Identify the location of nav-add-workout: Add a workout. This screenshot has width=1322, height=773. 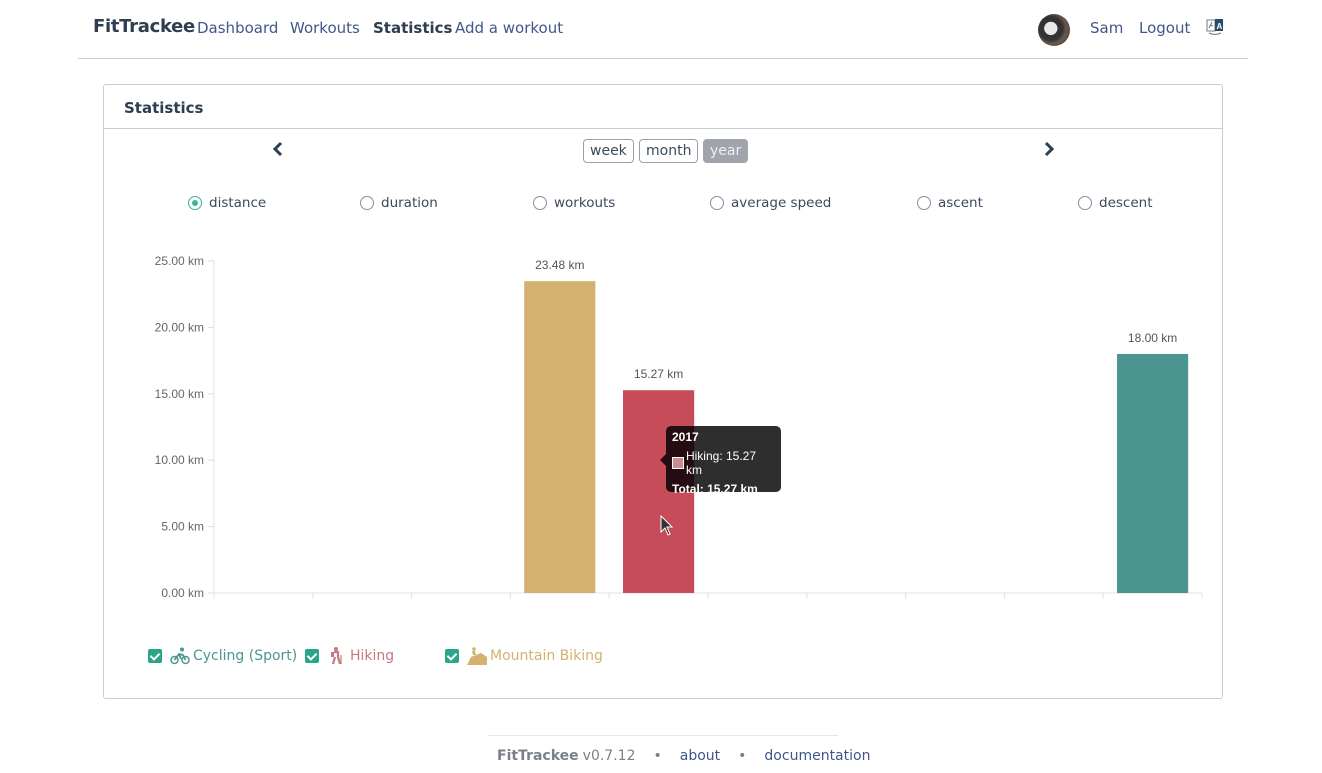
(509, 28).